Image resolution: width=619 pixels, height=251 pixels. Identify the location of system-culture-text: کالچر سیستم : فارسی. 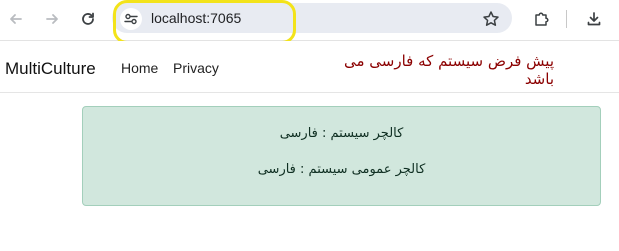
(341, 133).